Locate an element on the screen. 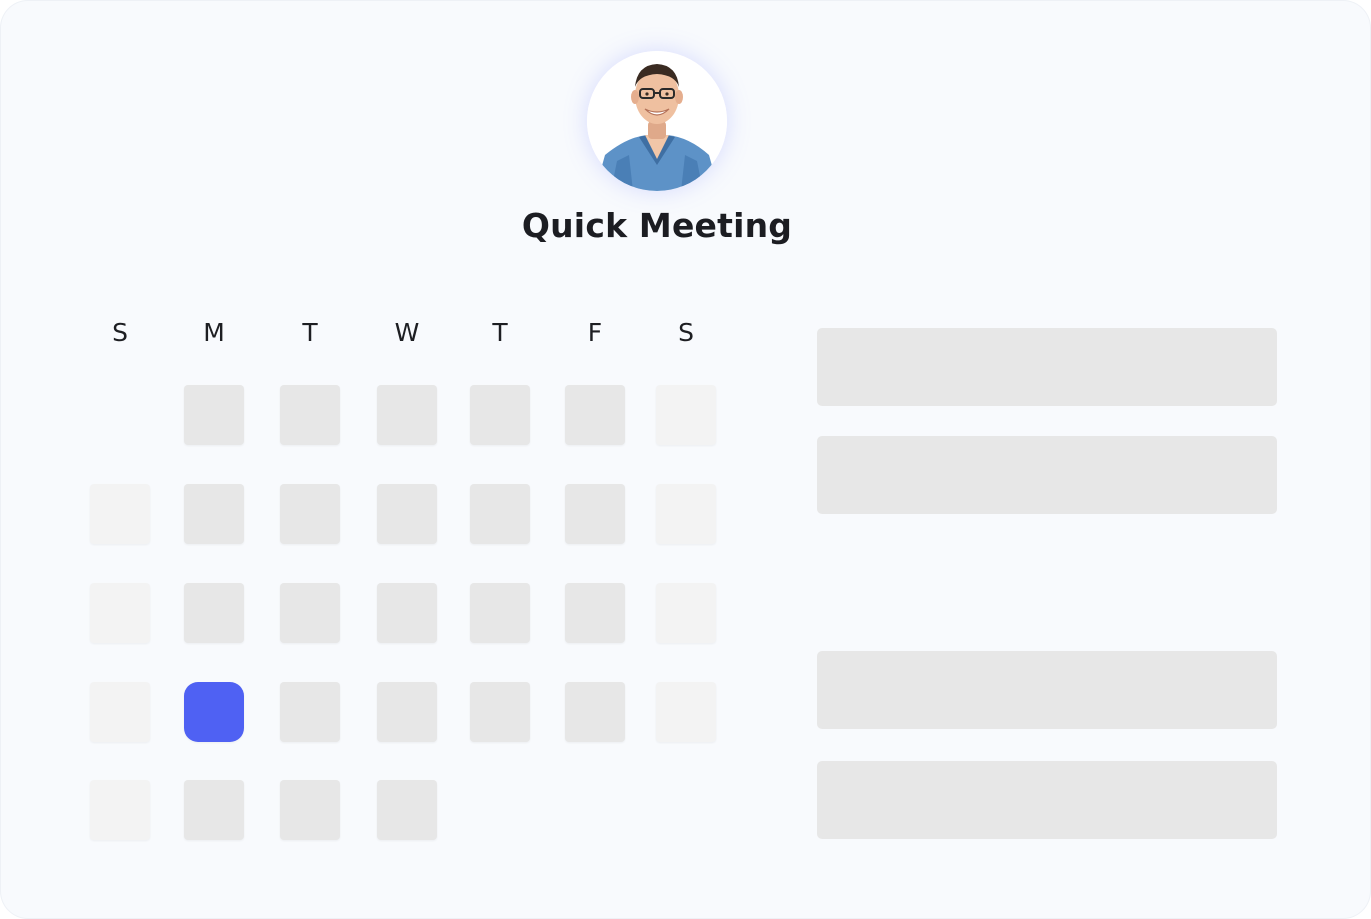 This screenshot has height=919, width=1371. weekday-thursday: T is located at coordinates (500, 332).